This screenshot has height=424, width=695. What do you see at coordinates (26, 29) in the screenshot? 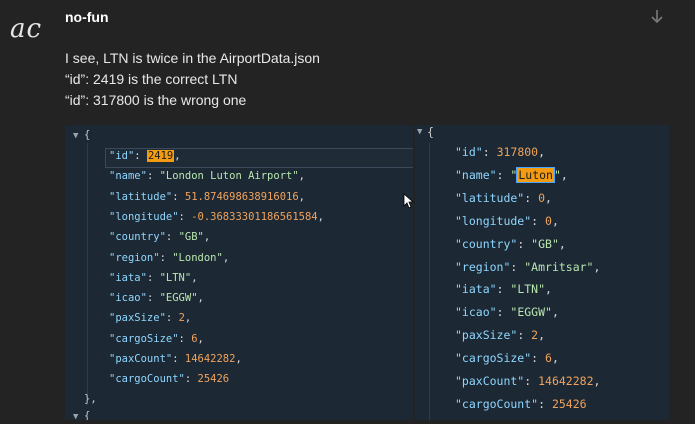
I see `avatar: ac` at bounding box center [26, 29].